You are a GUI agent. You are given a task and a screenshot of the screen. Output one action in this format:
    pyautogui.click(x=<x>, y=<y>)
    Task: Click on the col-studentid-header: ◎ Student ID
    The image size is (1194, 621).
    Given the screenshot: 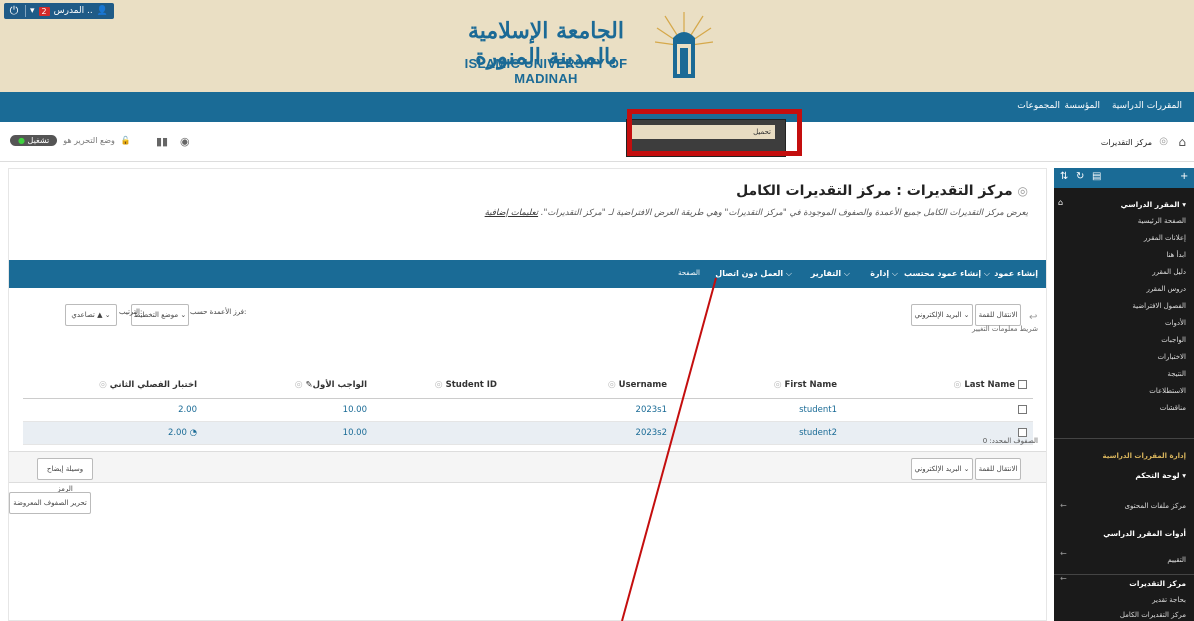 What is the action you would take?
    pyautogui.click(x=438, y=385)
    